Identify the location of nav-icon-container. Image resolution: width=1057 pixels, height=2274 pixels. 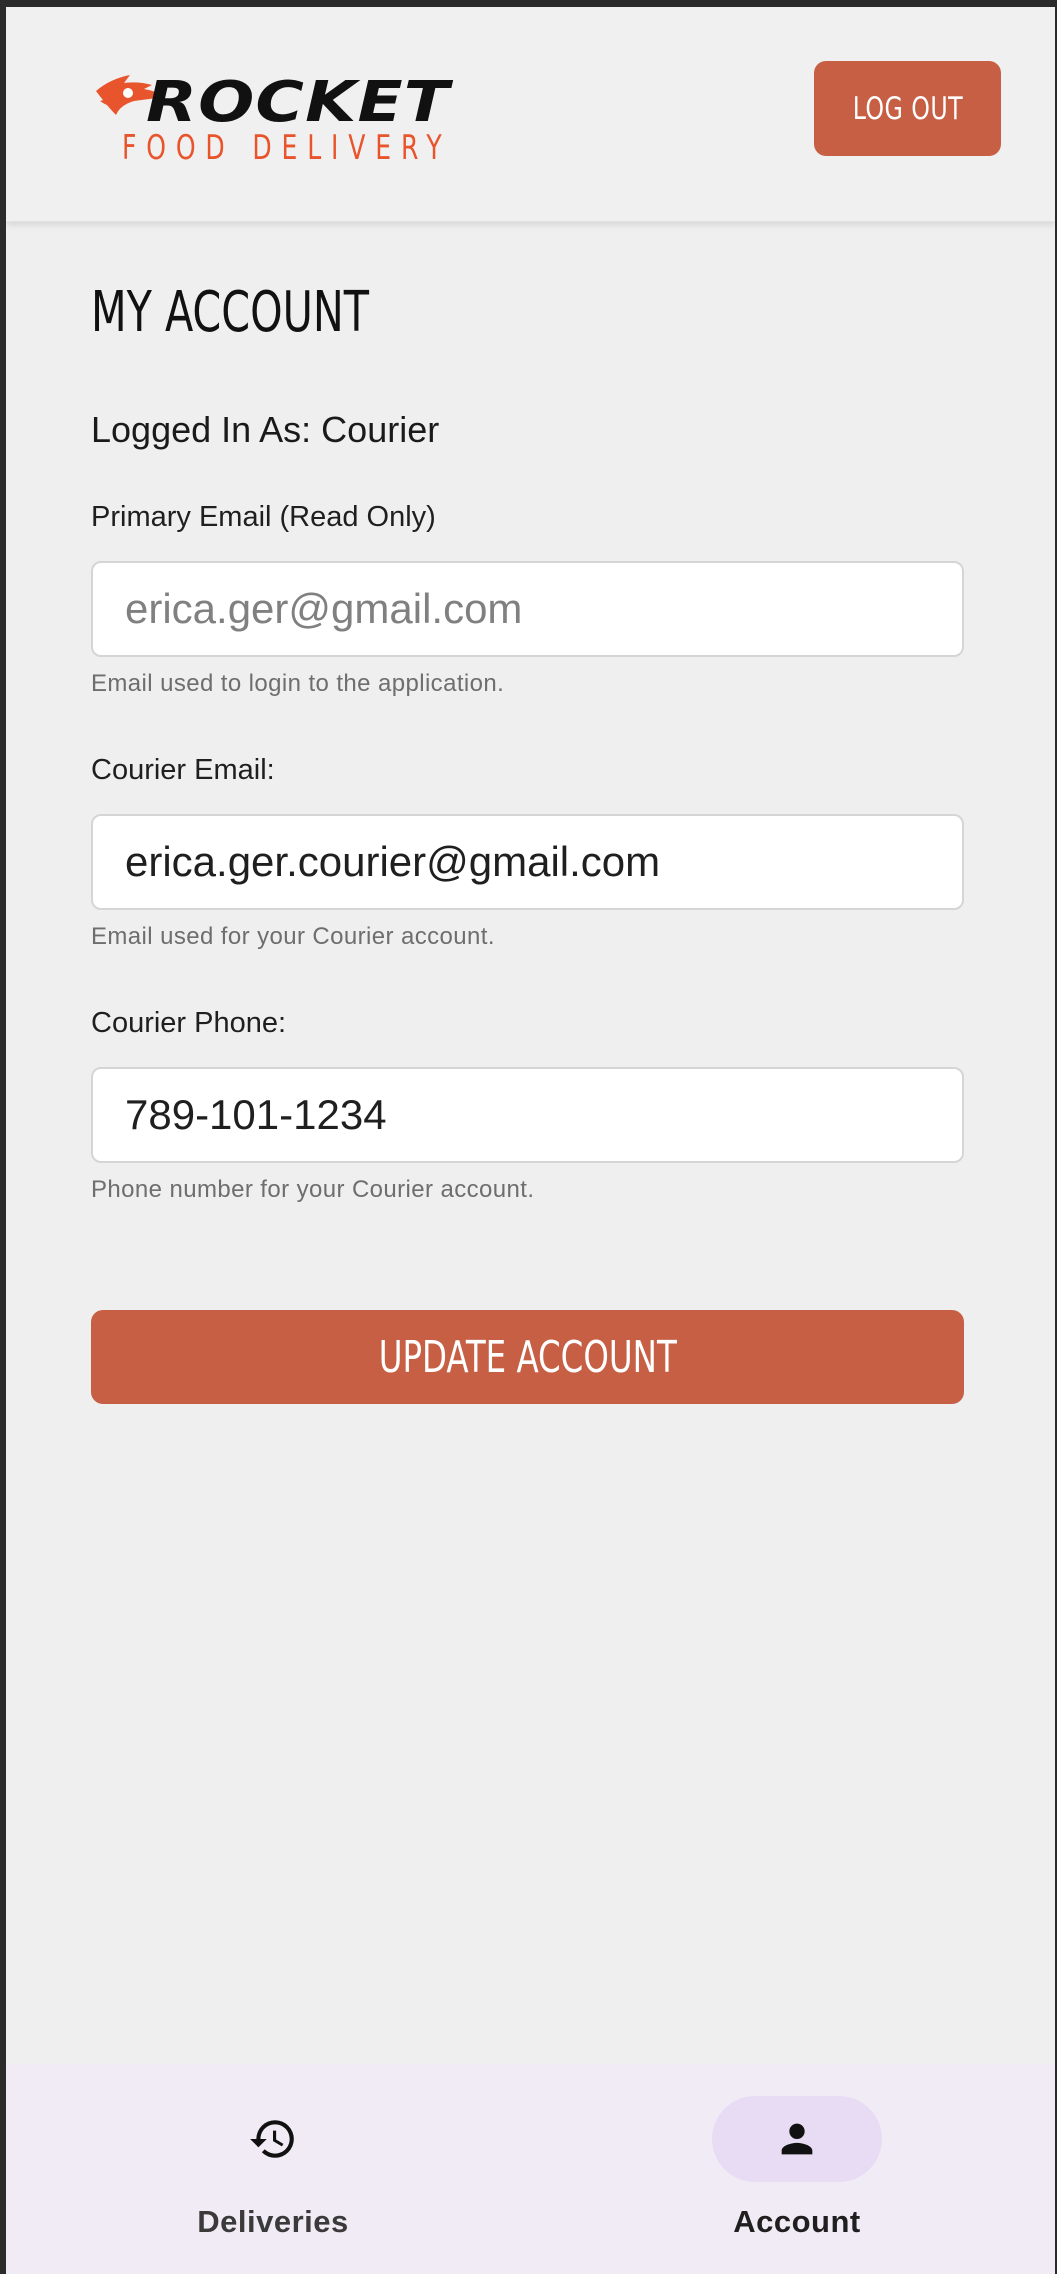
(273, 2139).